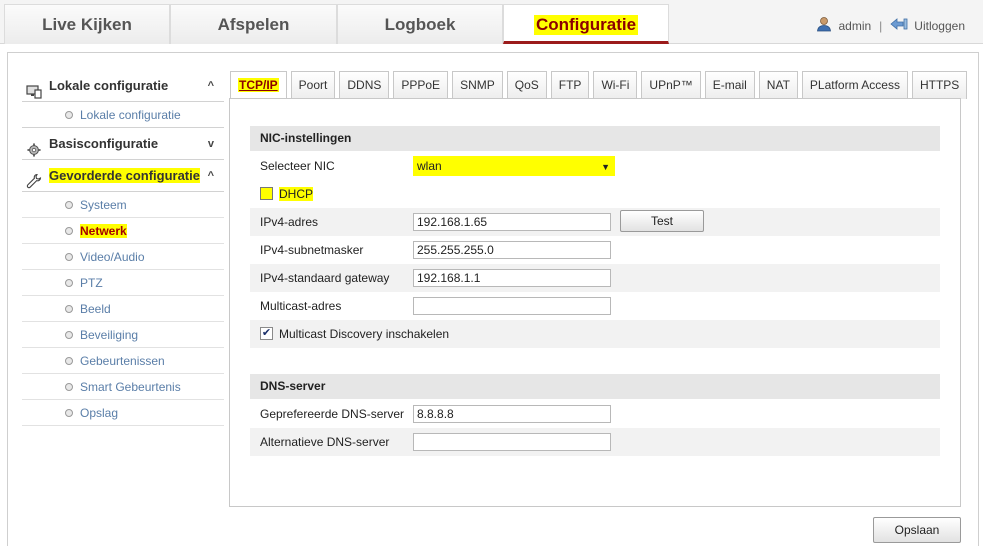 The width and height of the screenshot is (983, 546). I want to click on multicast-discovery-row: ✔ Multicast Discovery inschakelen, so click(595, 334).